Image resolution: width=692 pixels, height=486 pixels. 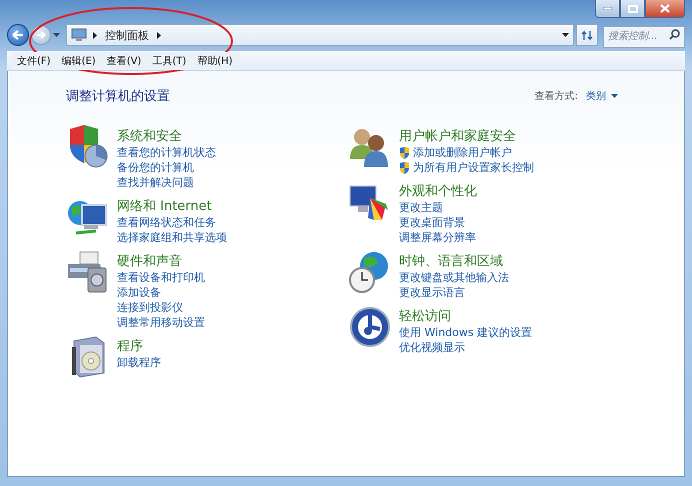 I want to click on menu-item: 查看(V), so click(x=124, y=61).